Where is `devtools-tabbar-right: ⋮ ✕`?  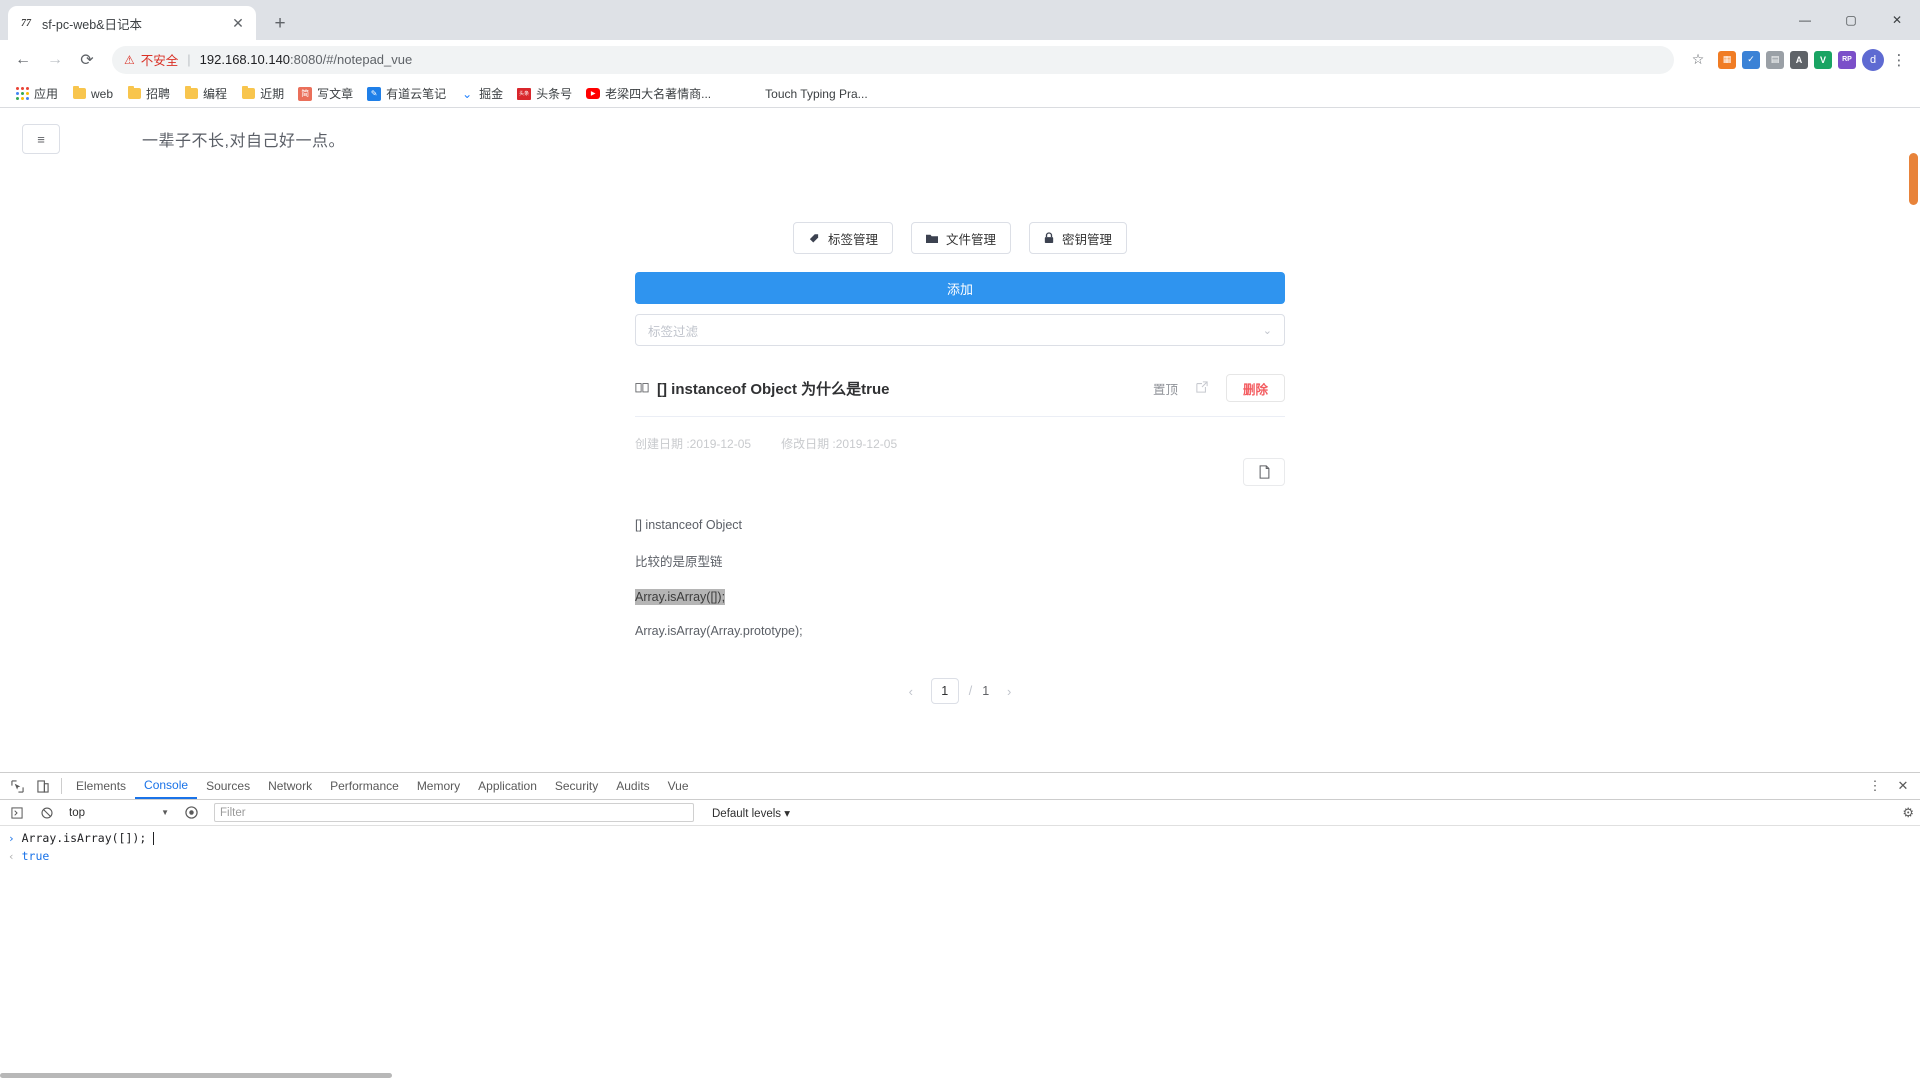
devtools-tabbar-right: ⋮ ✕ is located at coordinates (1889, 786).